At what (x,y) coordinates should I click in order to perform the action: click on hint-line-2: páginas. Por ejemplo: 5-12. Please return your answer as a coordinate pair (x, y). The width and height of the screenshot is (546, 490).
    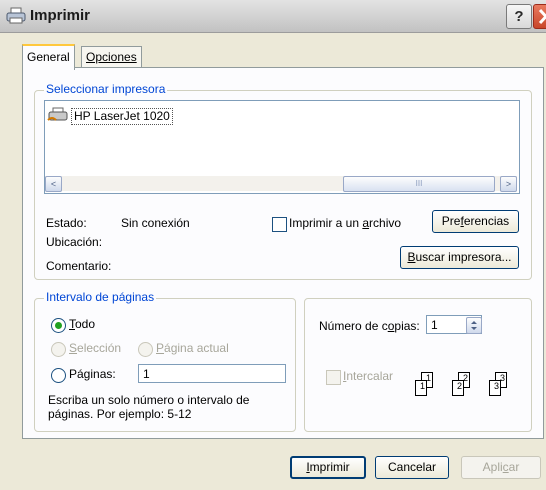
    Looking at the image, I should click on (120, 414).